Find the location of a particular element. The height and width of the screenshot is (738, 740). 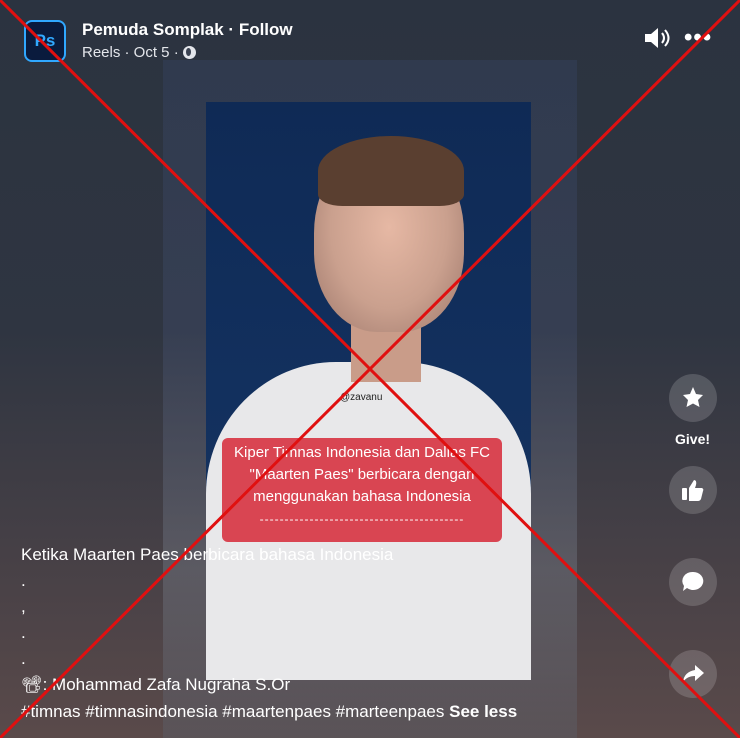

person-hair is located at coordinates (391, 171).